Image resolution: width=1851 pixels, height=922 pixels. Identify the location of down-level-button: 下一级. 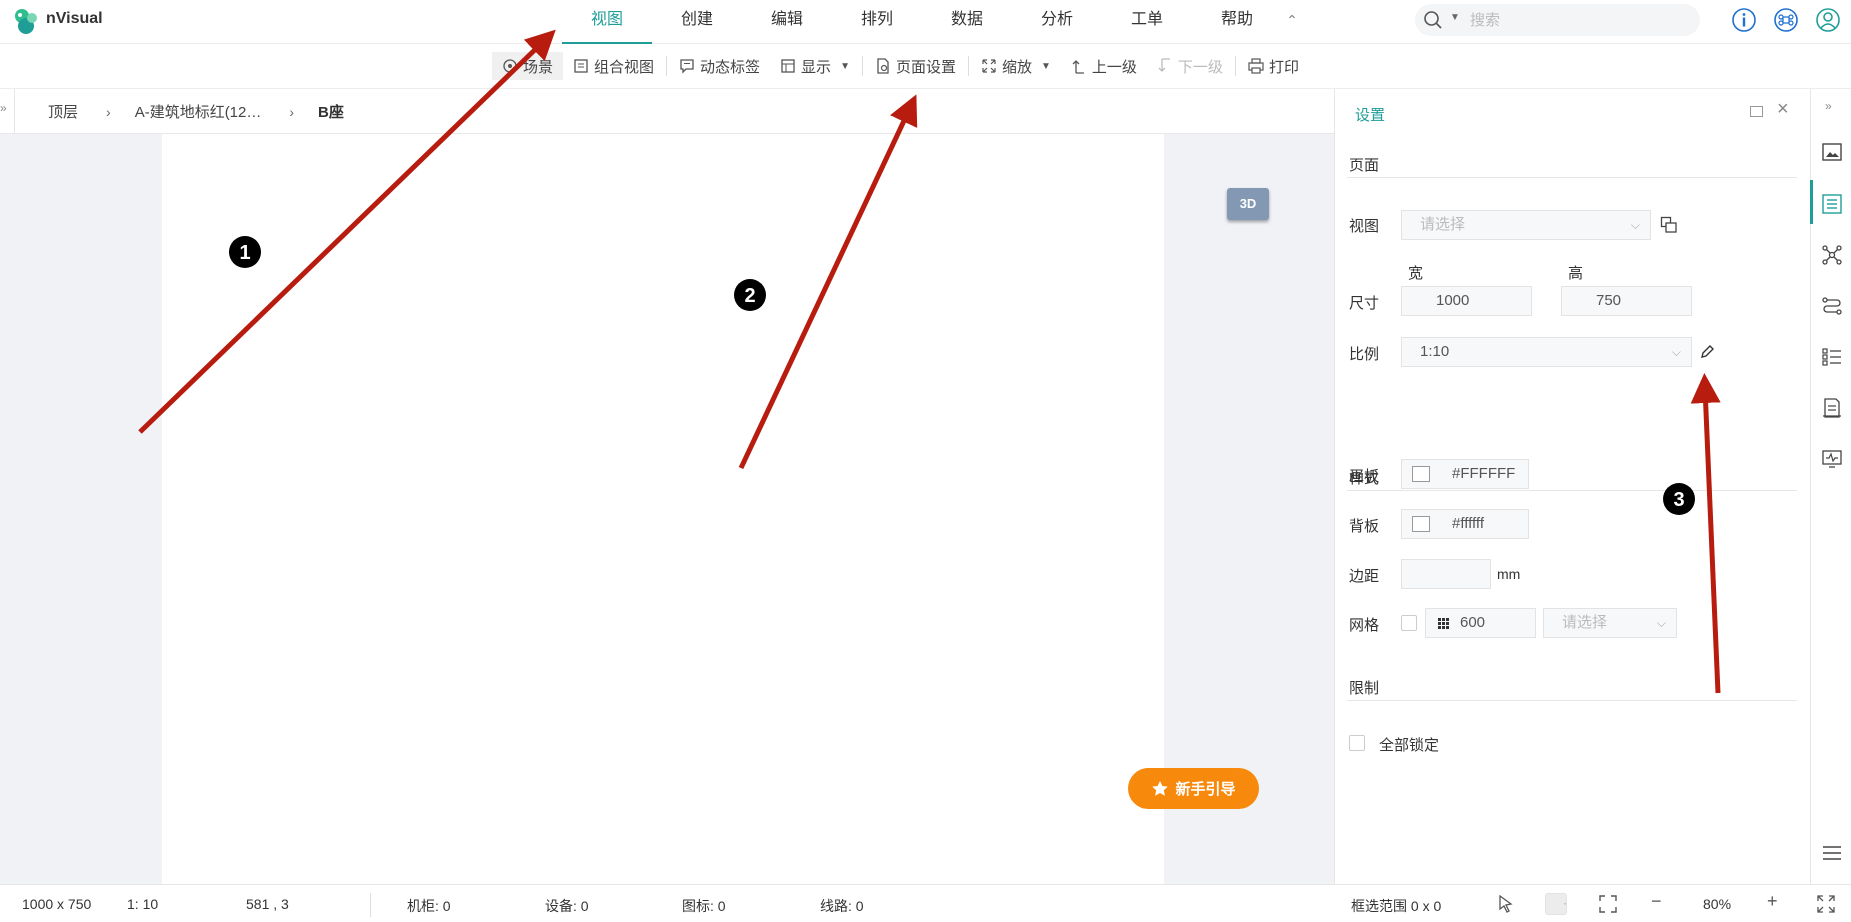
(1190, 66).